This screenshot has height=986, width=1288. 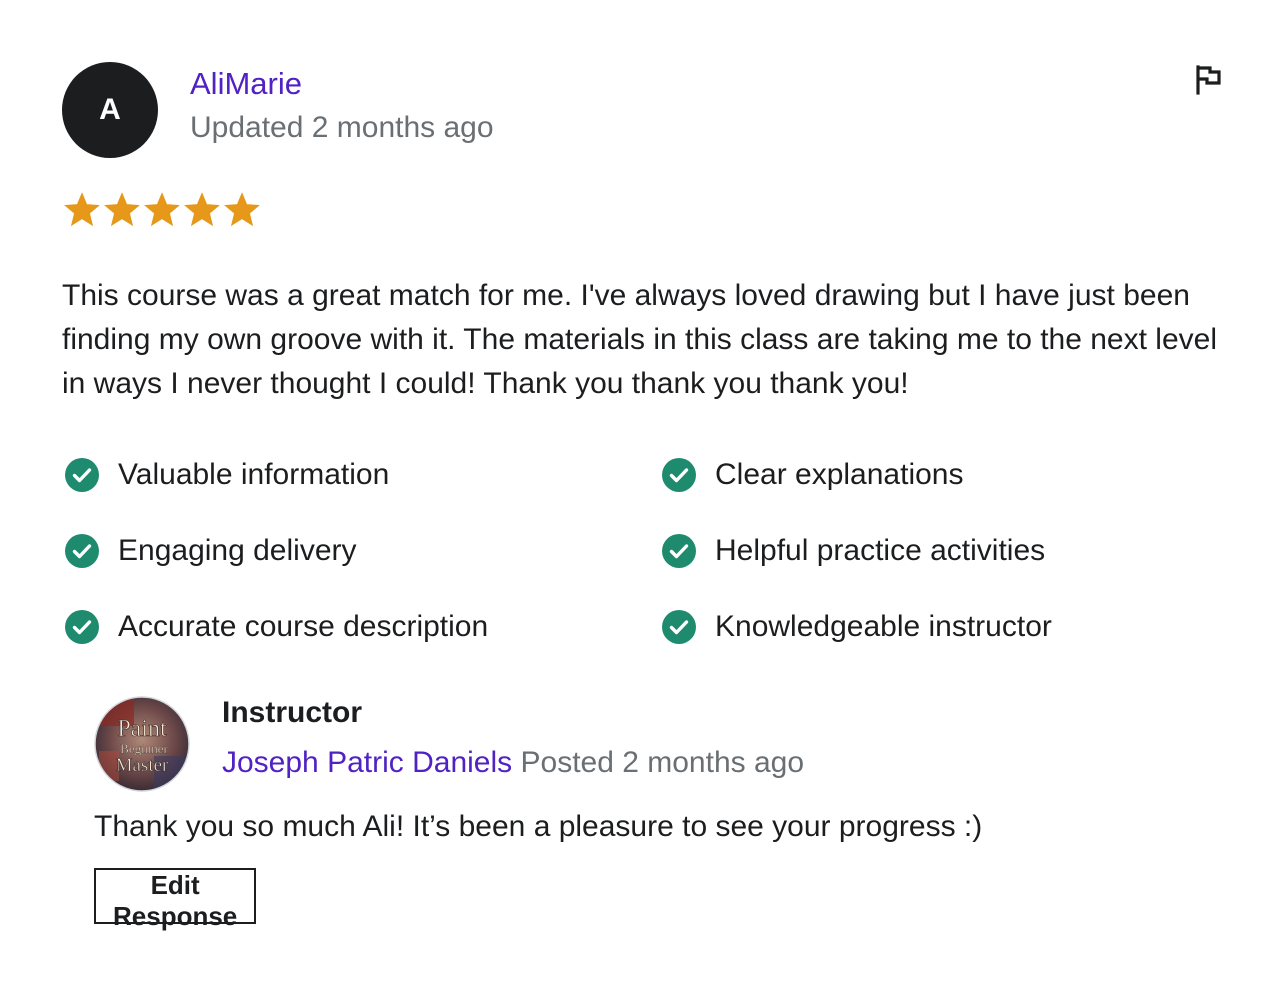 I want to click on attribute-item: Engaging delivery, so click(x=360, y=564).